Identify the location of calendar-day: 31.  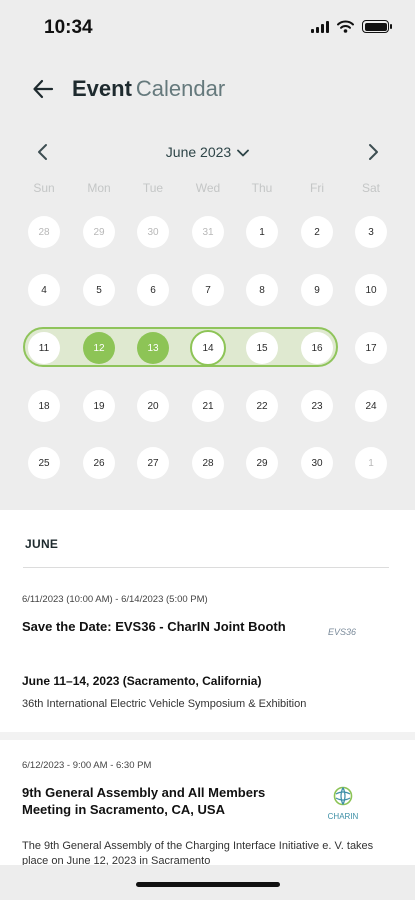
(208, 232).